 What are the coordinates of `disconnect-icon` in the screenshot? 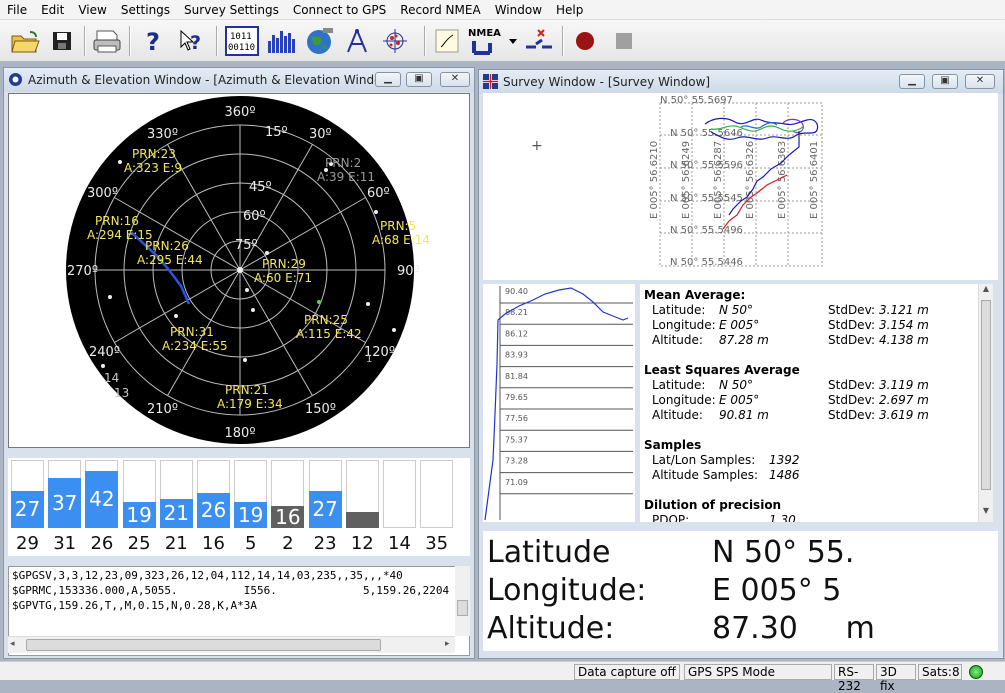 It's located at (539, 41).